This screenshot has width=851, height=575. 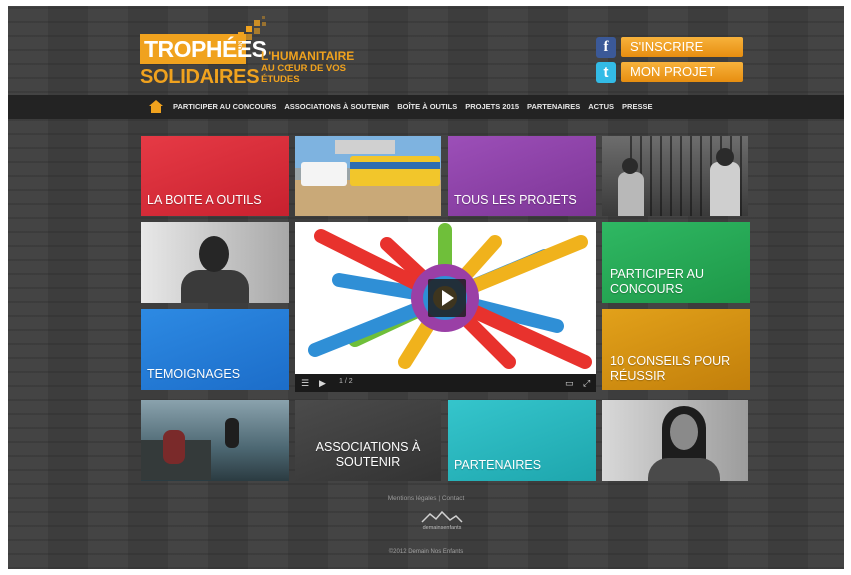 What do you see at coordinates (215, 176) in the screenshot?
I see `tile-boite-outils: LA BOITE A OUTILS` at bounding box center [215, 176].